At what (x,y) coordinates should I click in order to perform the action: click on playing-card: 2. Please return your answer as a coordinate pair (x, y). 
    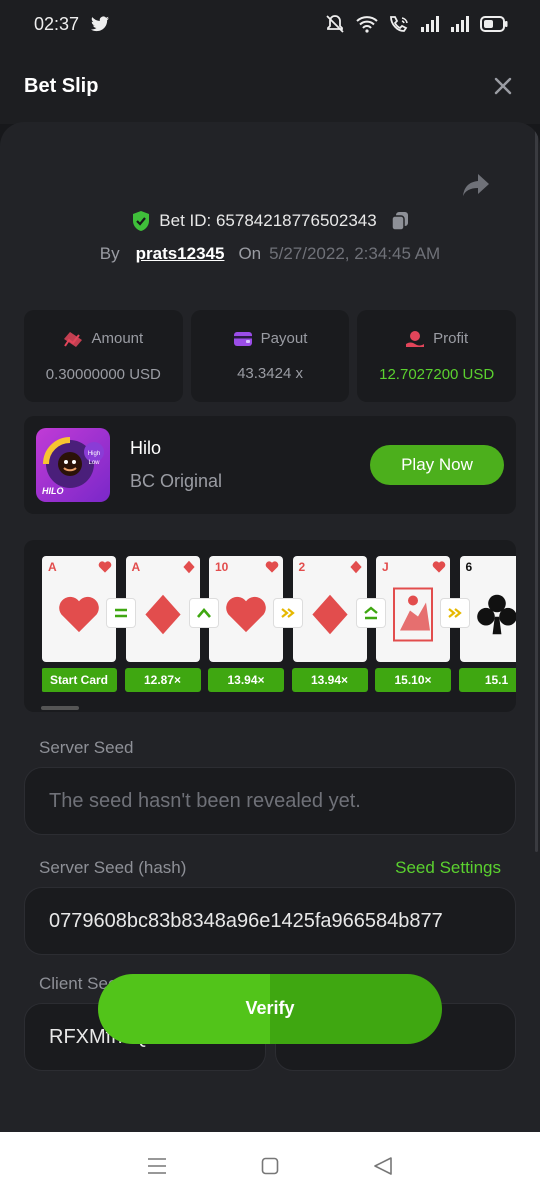
    Looking at the image, I should click on (329, 609).